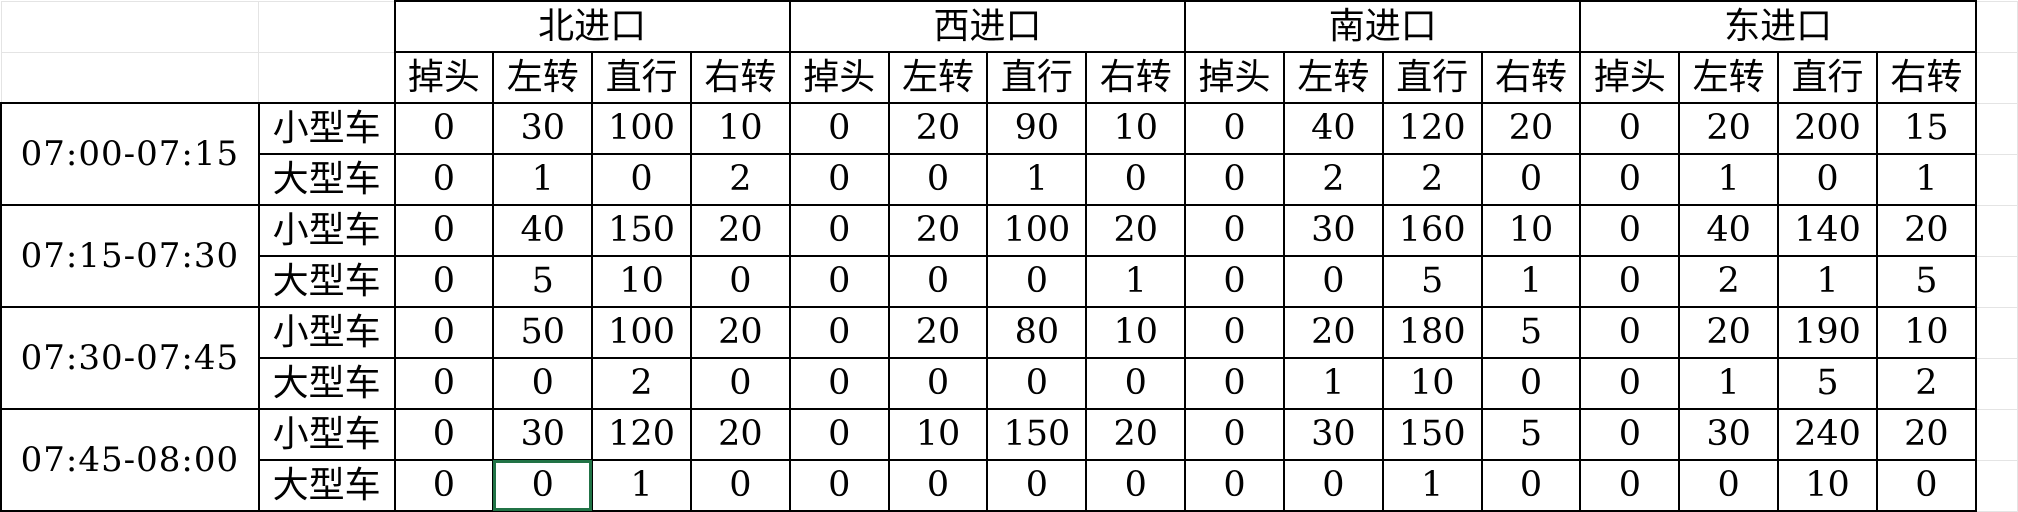  What do you see at coordinates (987, 26) in the screenshot?
I see `approach-header: 西进口` at bounding box center [987, 26].